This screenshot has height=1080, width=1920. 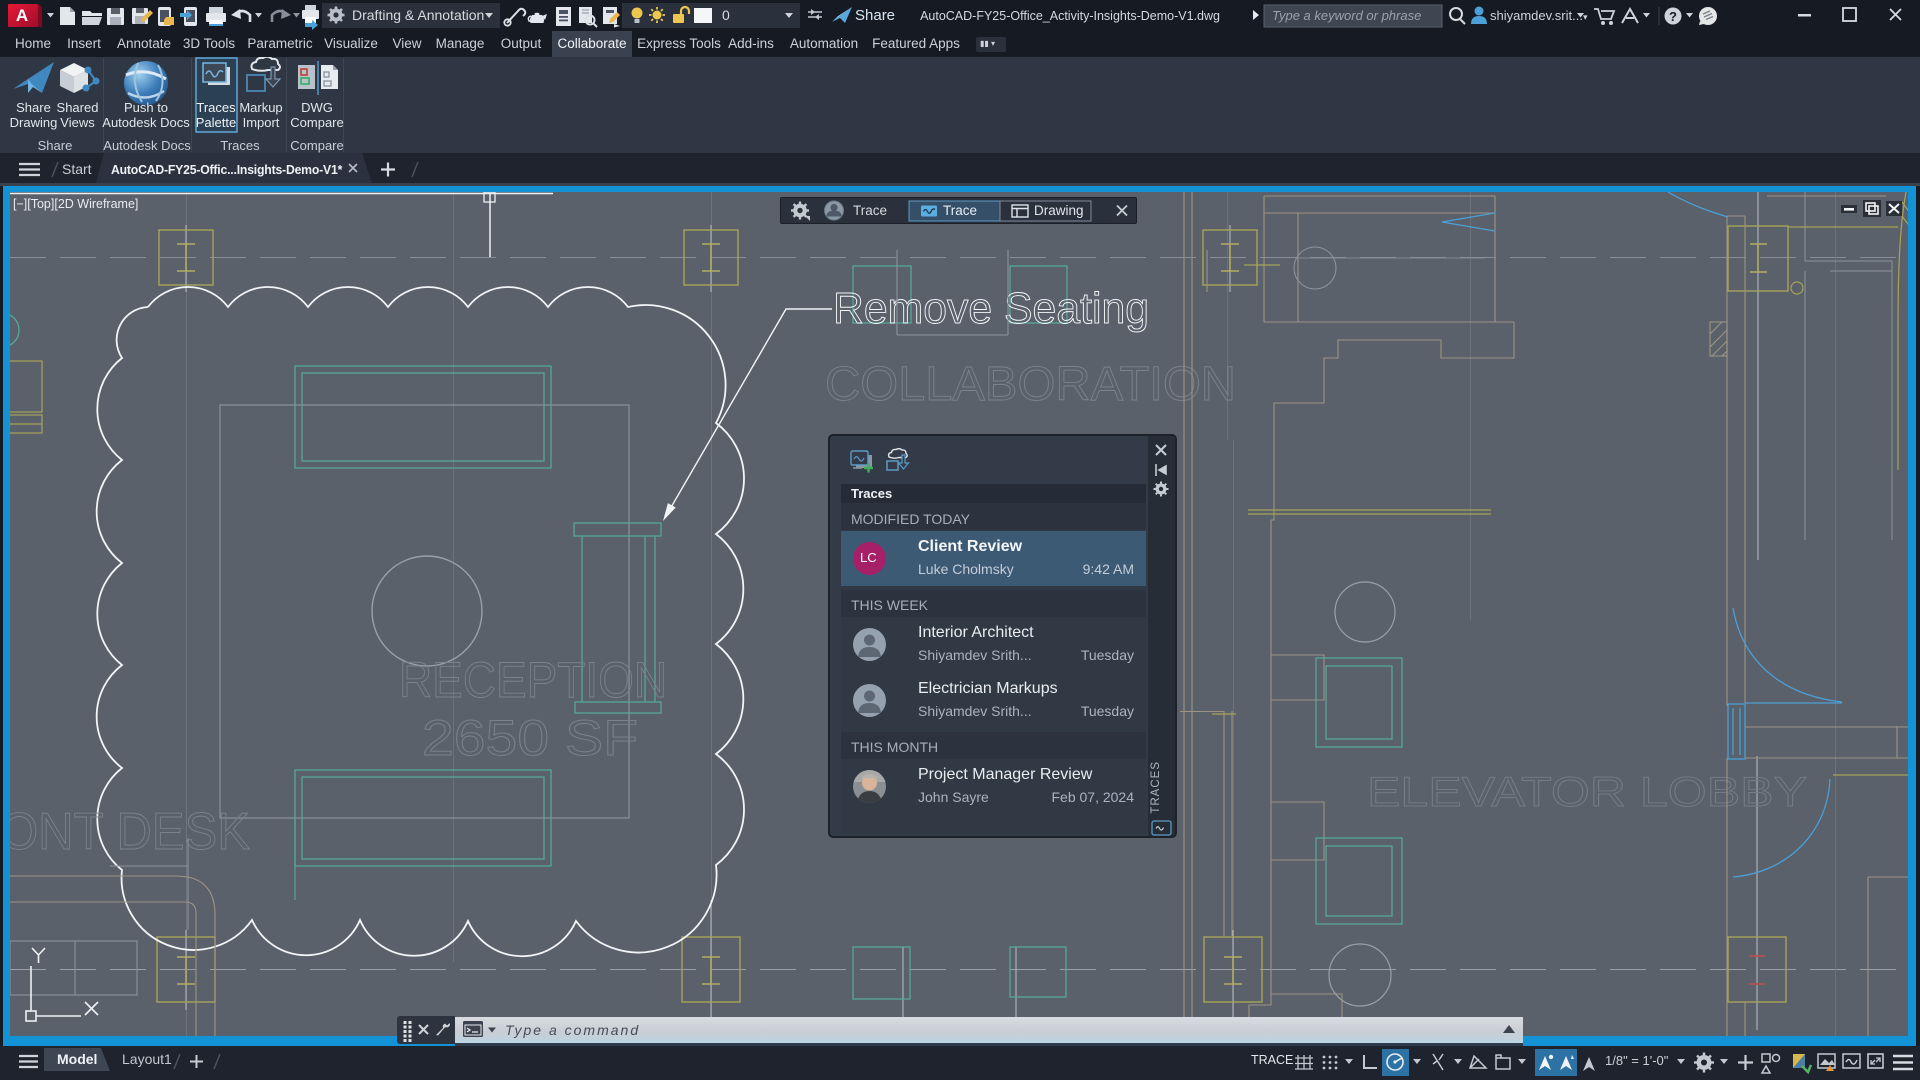 I want to click on svg-text: ONT DESK, so click(x=125, y=832).